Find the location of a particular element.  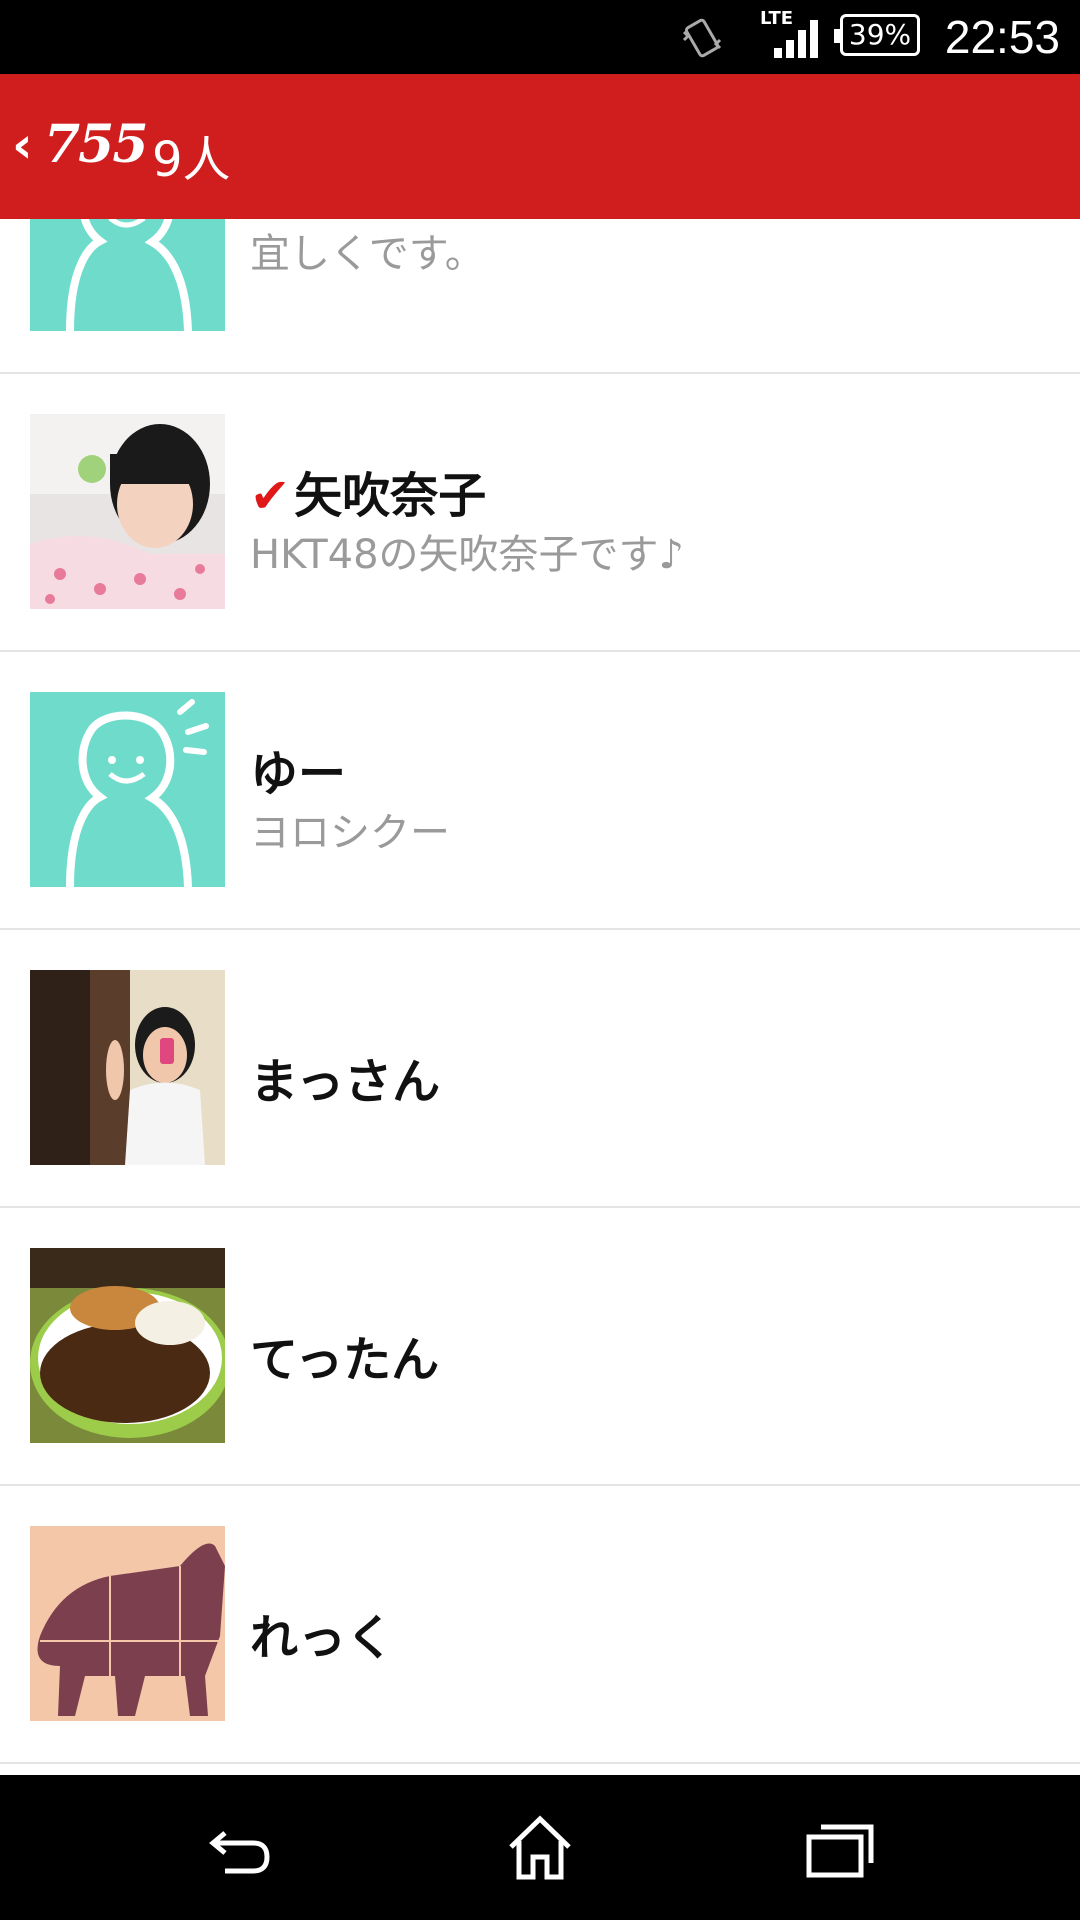

status-time: 22:53 is located at coordinates (1002, 37).